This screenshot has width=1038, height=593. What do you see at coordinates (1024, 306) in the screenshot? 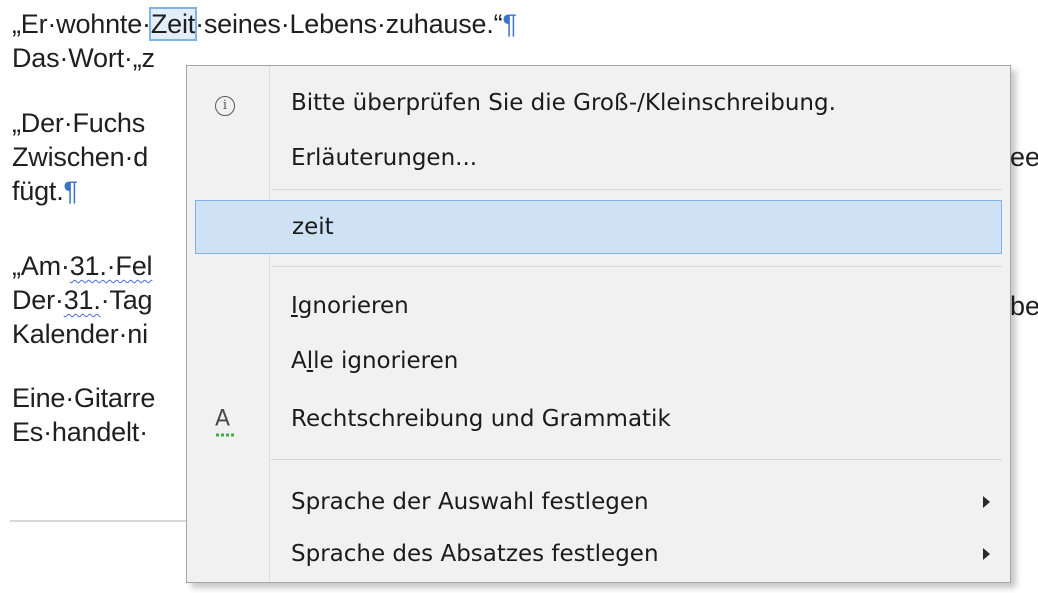
I see `paragraph-3-line-2-right: be` at bounding box center [1024, 306].